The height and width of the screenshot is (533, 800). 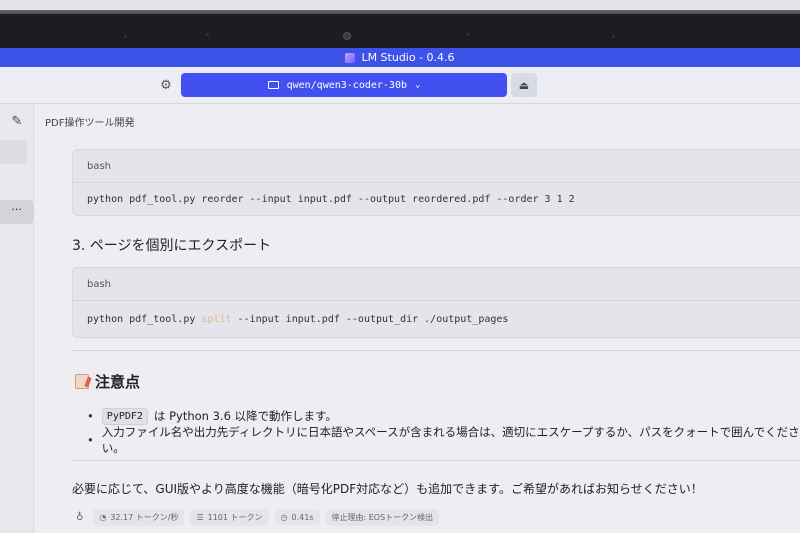 I want to click on time-stat: ◷ 0.41s, so click(x=297, y=517).